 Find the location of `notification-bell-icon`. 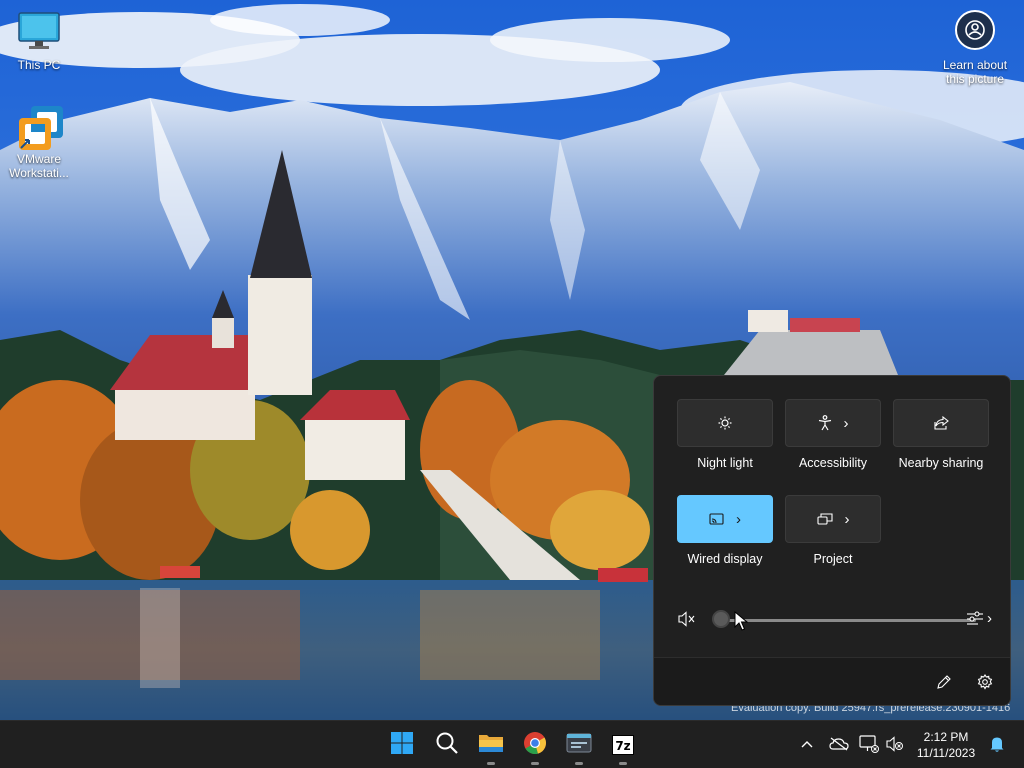

notification-bell-icon is located at coordinates (997, 744).